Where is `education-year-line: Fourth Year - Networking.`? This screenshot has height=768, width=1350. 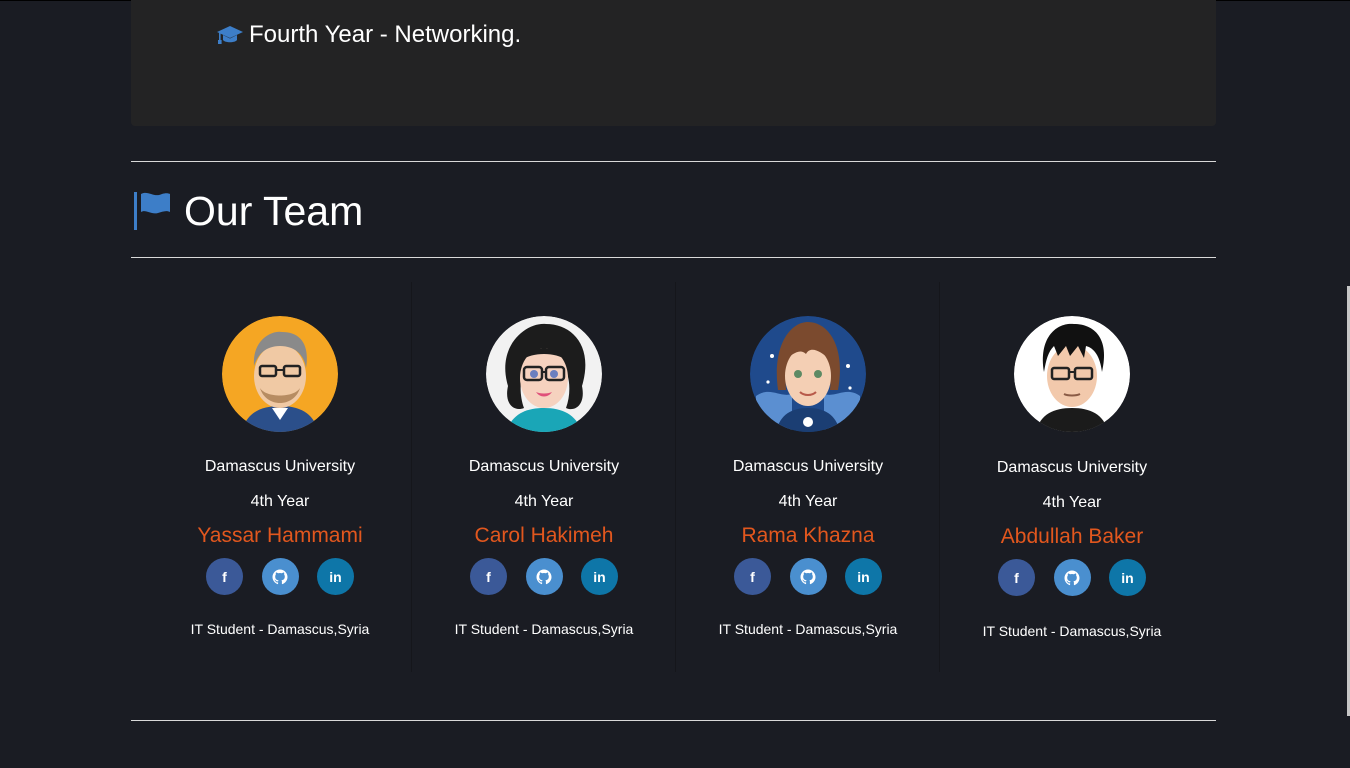 education-year-line: Fourth Year - Networking. is located at coordinates (369, 35).